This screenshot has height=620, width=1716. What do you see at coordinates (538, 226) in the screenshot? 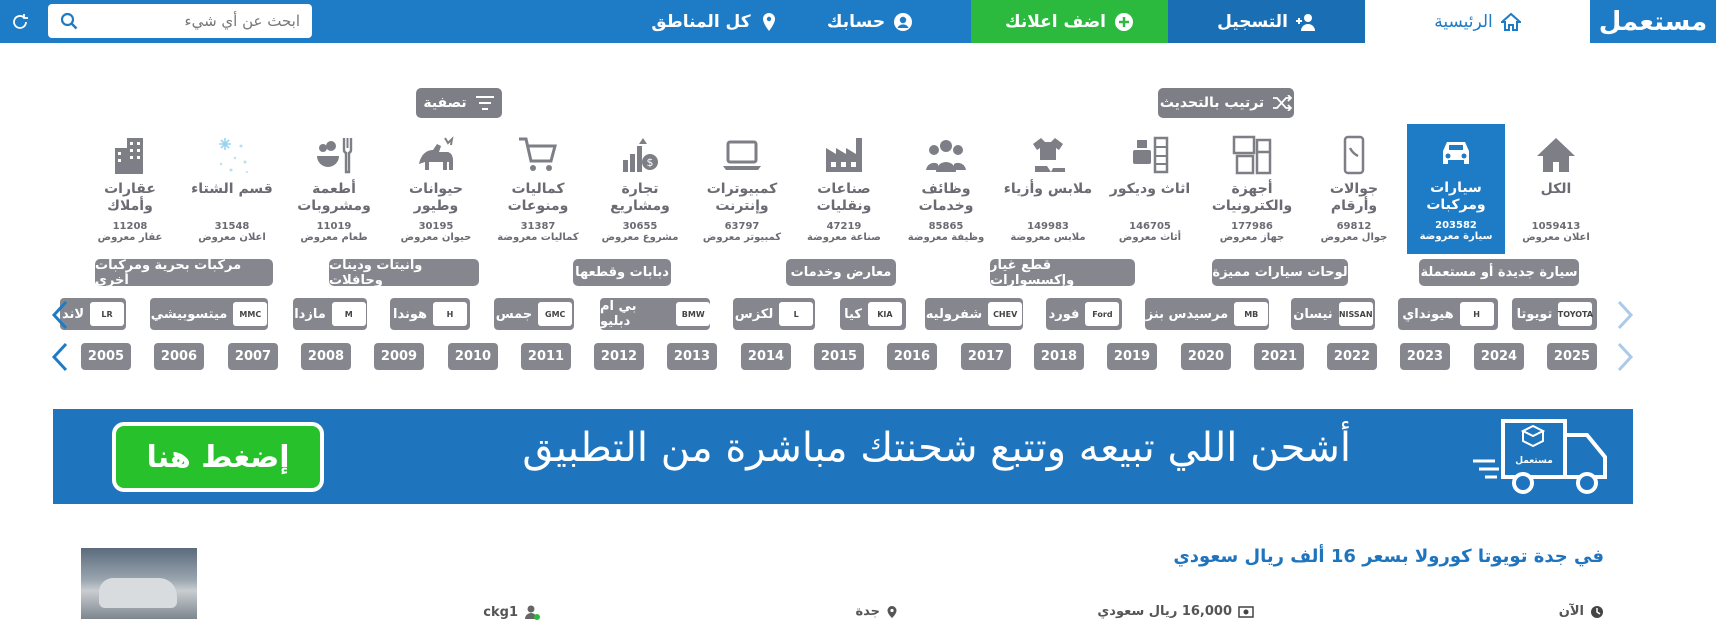
I see `category-count: 31387` at bounding box center [538, 226].